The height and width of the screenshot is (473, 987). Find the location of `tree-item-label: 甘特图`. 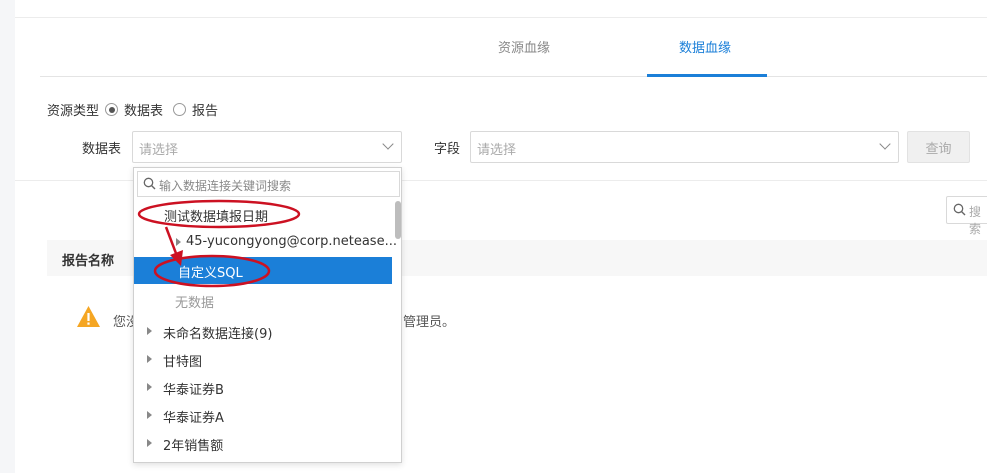

tree-item-label: 甘特图 is located at coordinates (183, 362).